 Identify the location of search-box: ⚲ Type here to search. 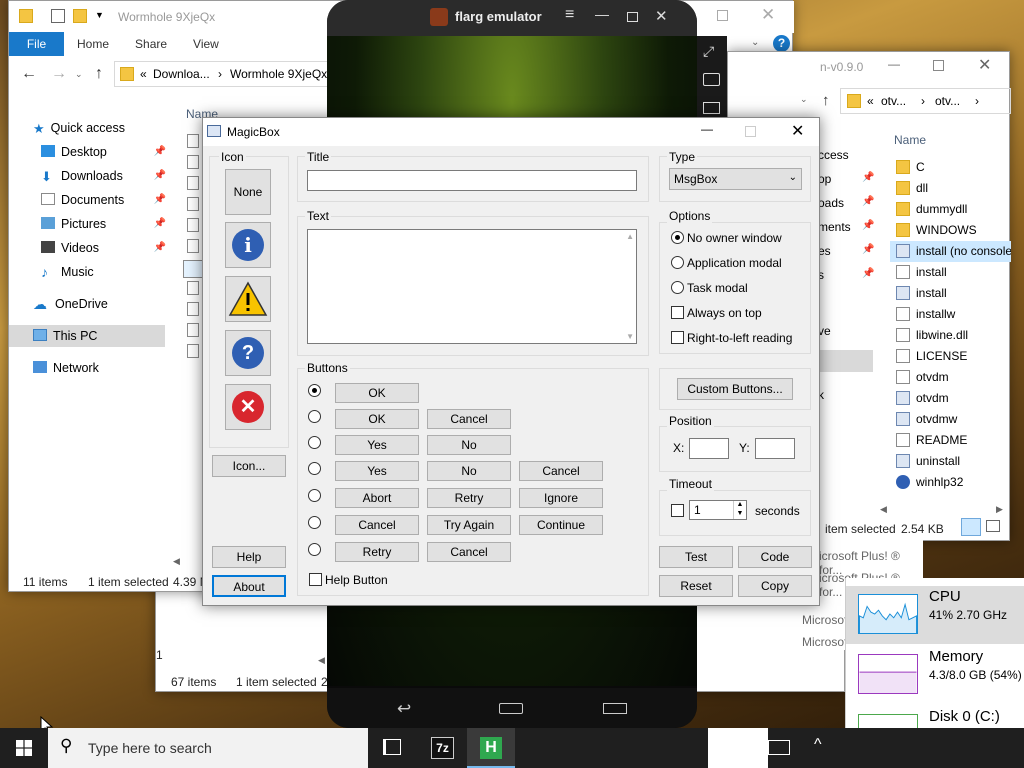
(208, 748).